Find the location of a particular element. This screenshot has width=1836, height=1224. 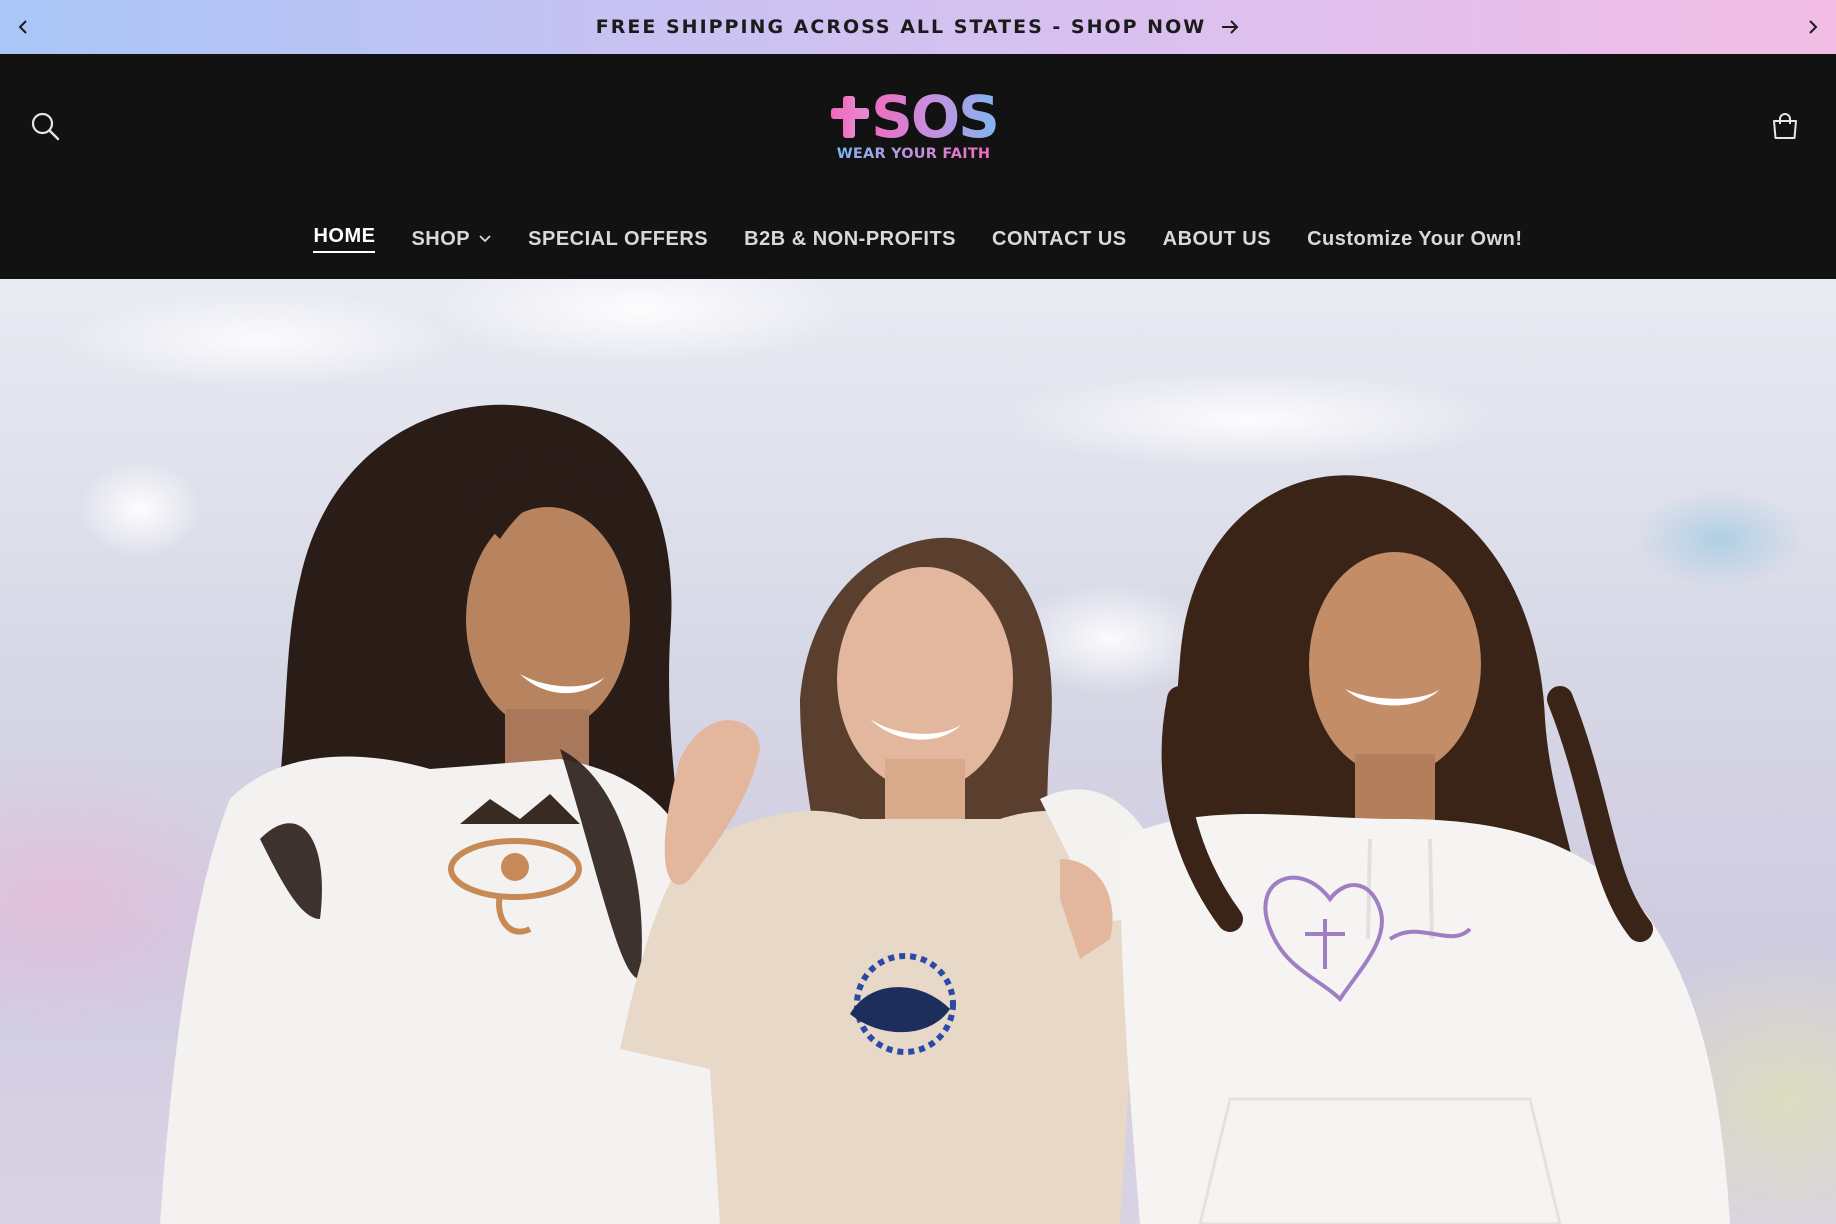

nav-item-label: ABOUT US is located at coordinates (1217, 238).